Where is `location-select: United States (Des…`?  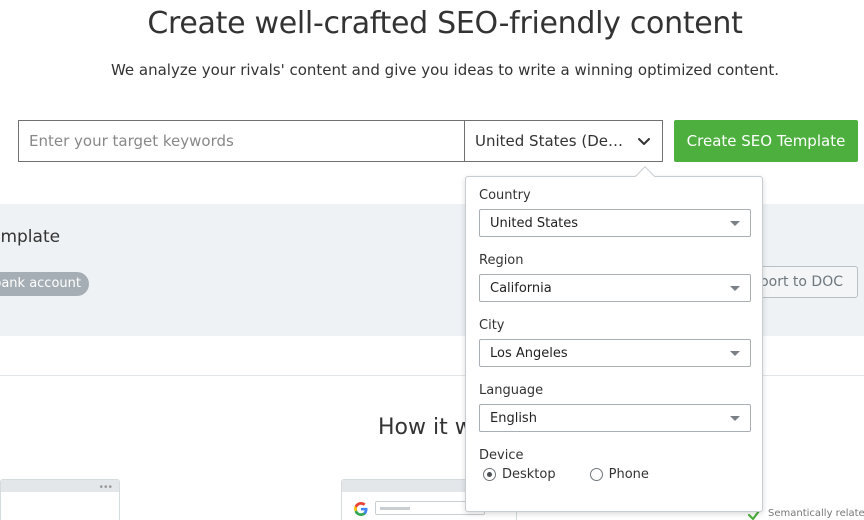
location-select: United States (Des… is located at coordinates (563, 141).